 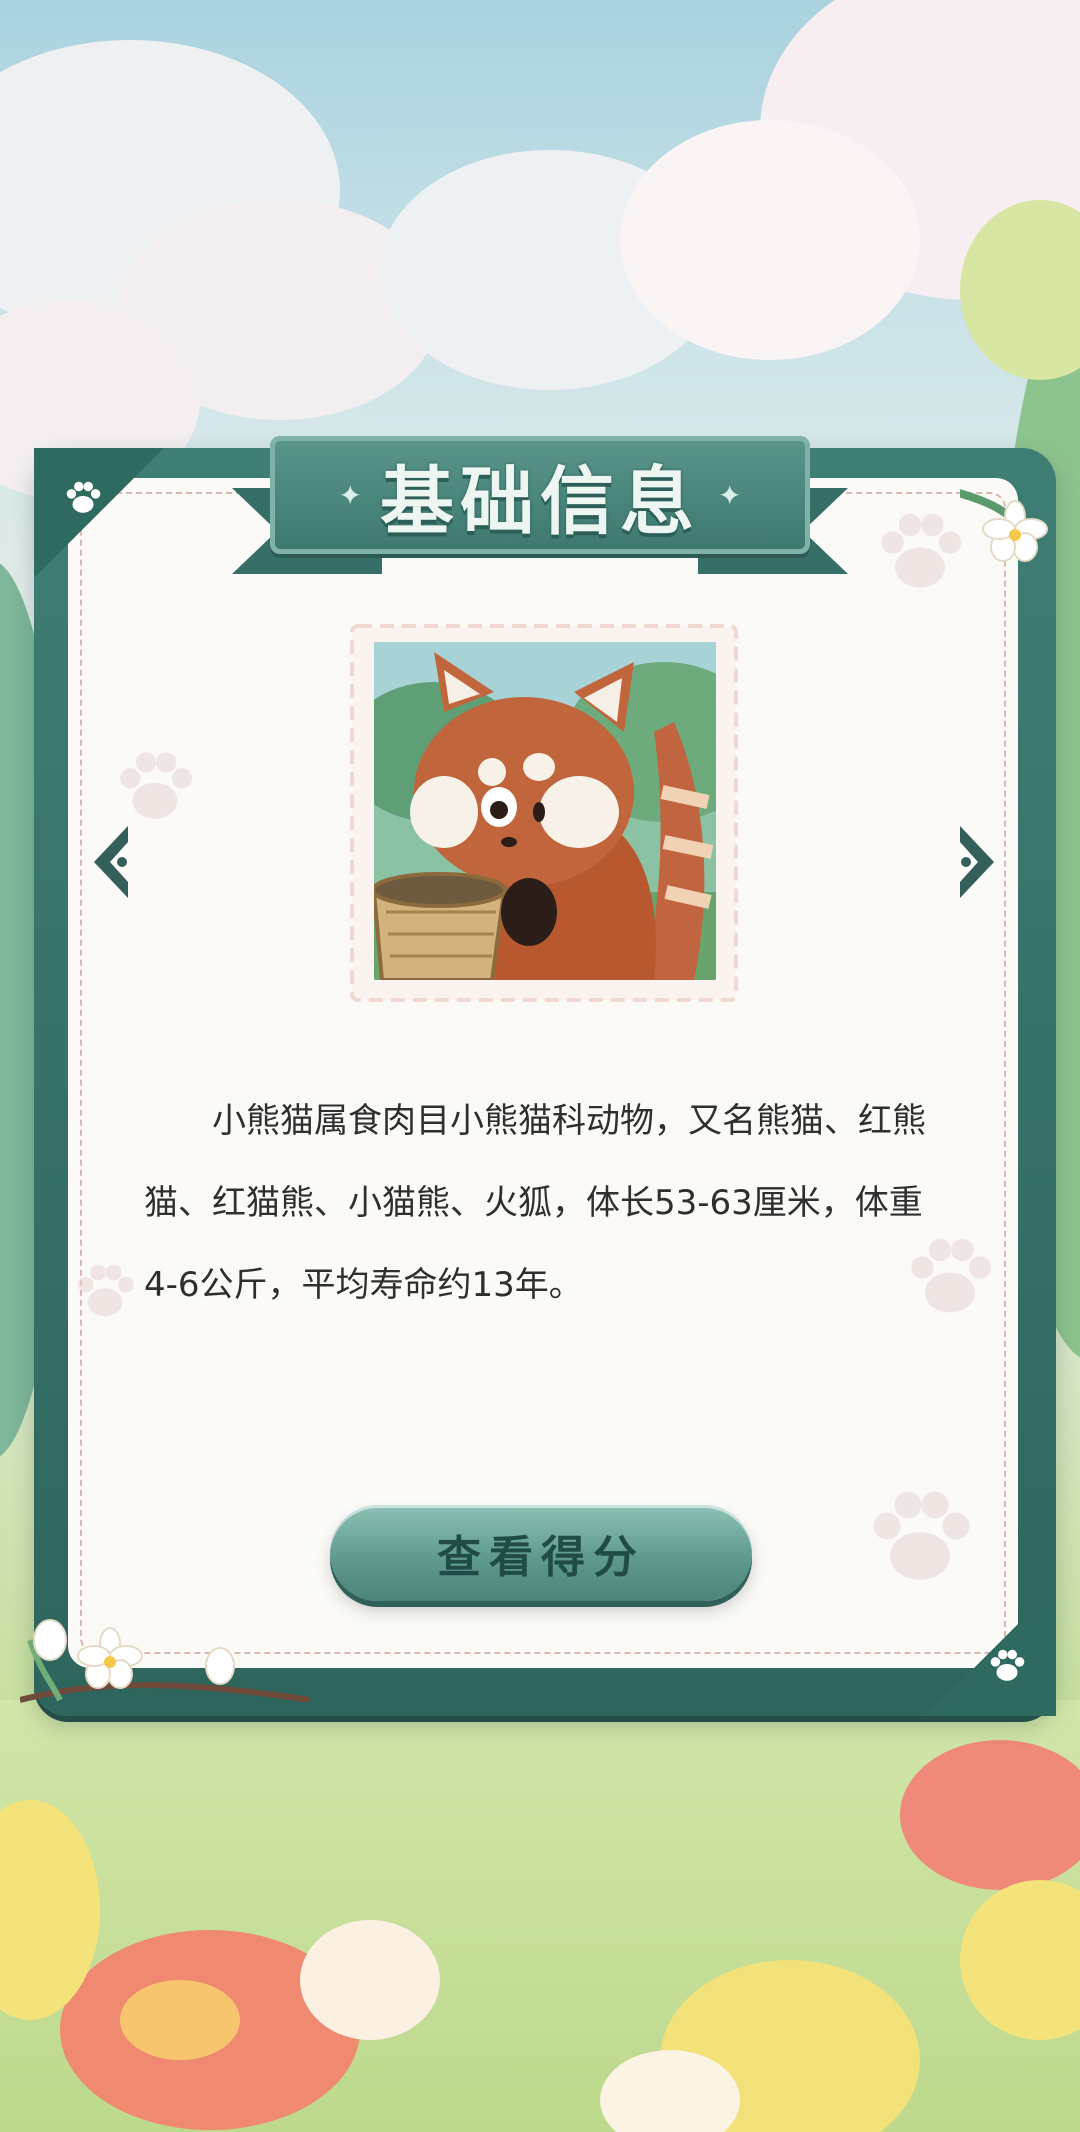 I want to click on title-ribbon-content: ✦ 基础信息 ✦, so click(x=540, y=495).